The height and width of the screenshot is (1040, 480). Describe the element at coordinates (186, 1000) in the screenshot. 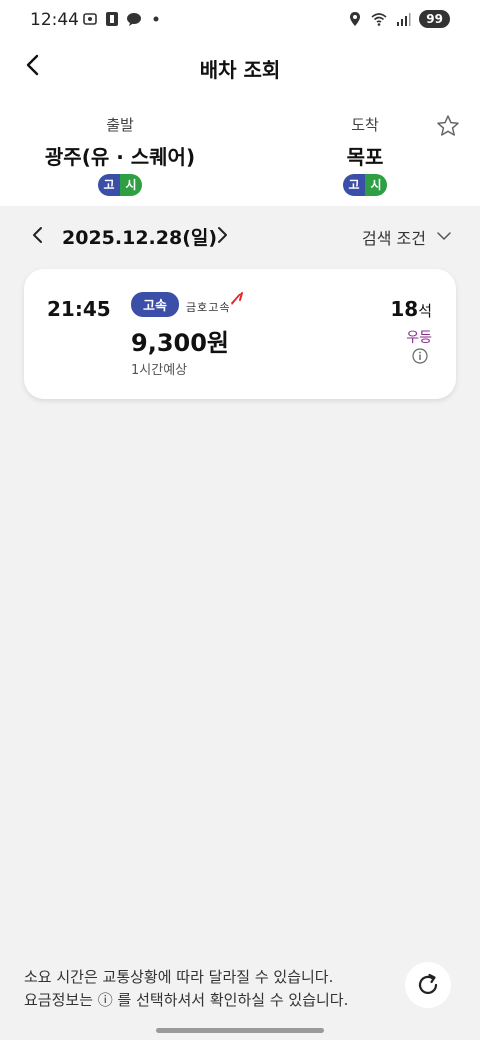

I see `fare-info-note: 요금정보는 ⓘ 를 선택하셔서 확인하실 수 있습니다.` at that location.